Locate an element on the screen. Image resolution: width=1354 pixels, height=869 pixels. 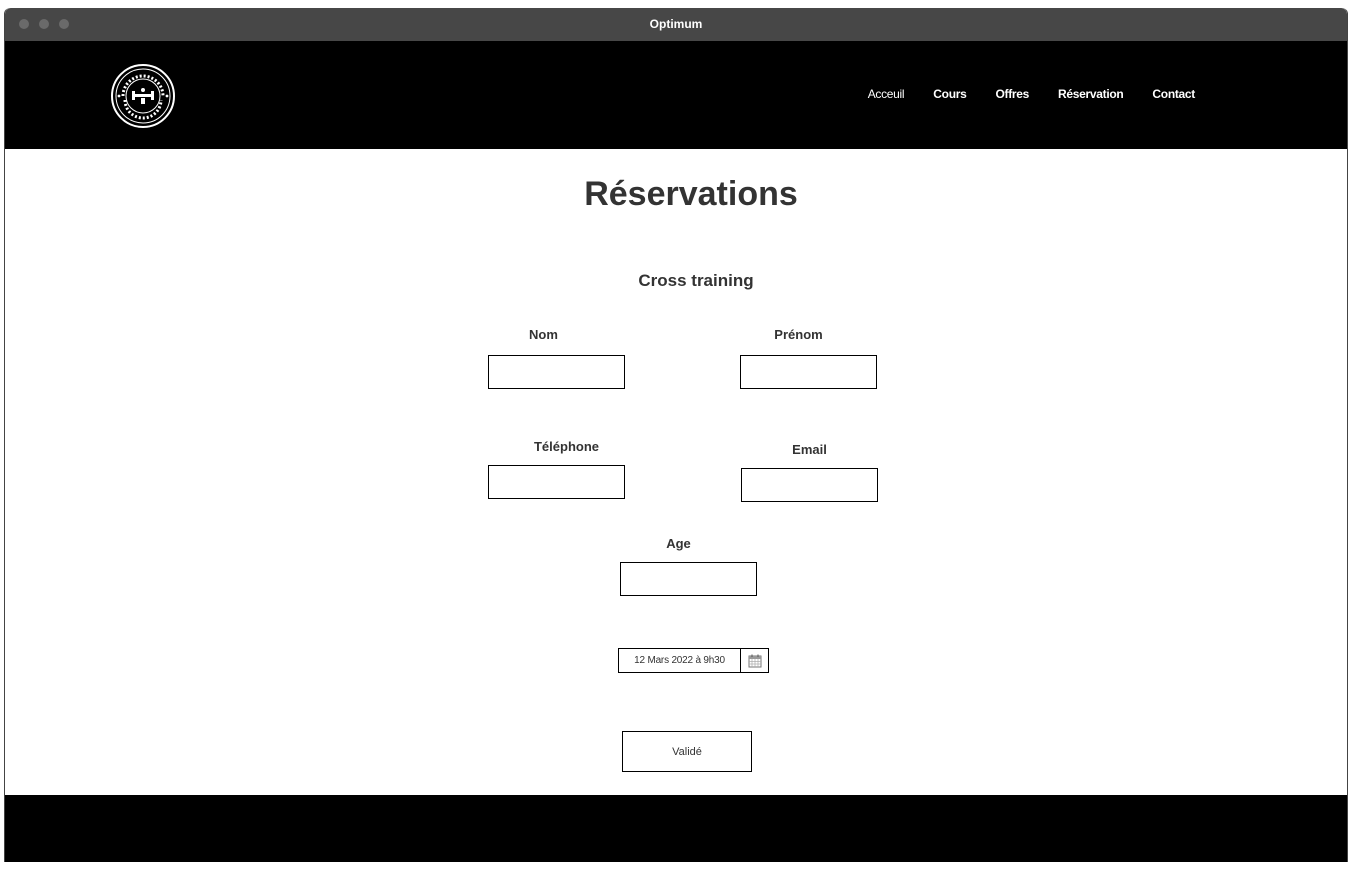
nav-link-acceuil: Acceuil is located at coordinates (886, 94).